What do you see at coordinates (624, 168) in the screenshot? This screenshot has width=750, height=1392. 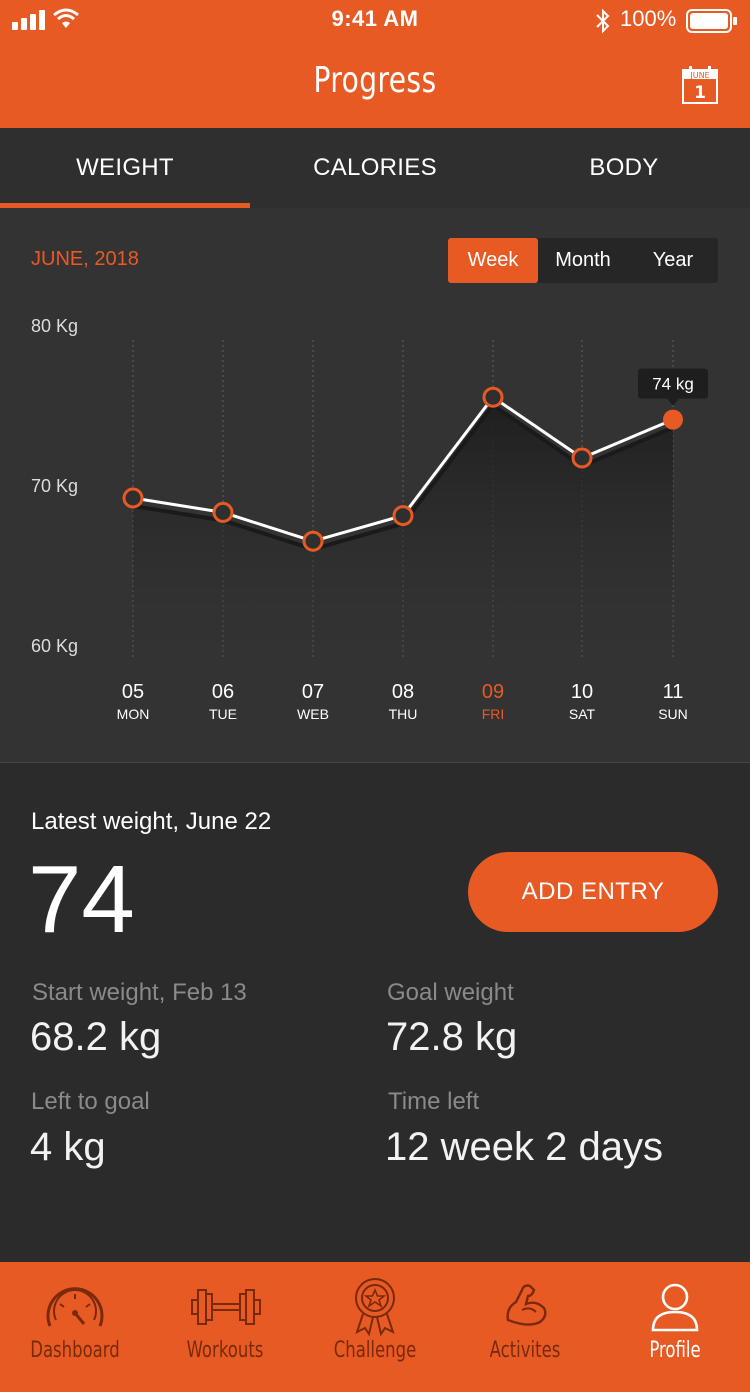 I see `tab-body: BODY` at bounding box center [624, 168].